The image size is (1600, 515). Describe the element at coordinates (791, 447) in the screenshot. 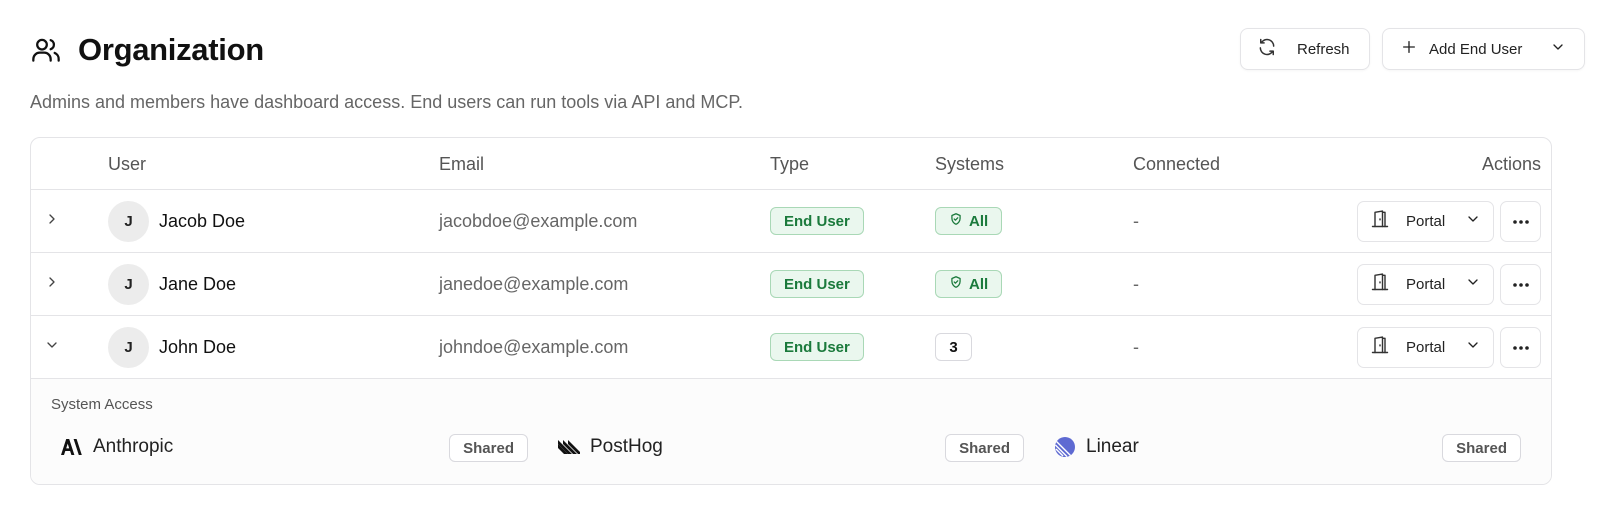

I see `system-item-posthog: PostHog Shared` at that location.